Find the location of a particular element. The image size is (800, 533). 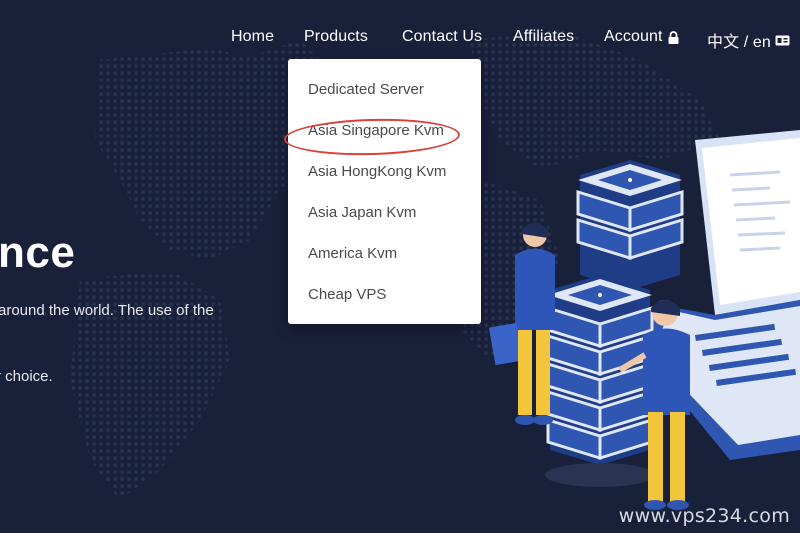

menu-item-america-kvm: America Kvm is located at coordinates (352, 253).